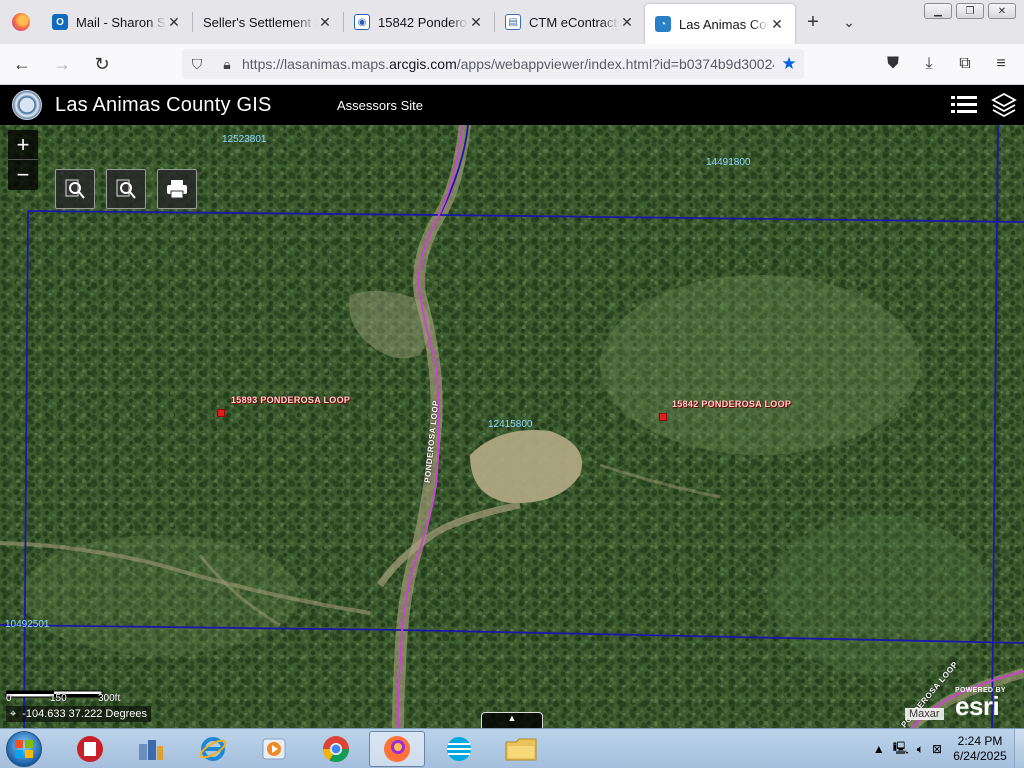  I want to click on taskbar-chrome, so click(336, 749).